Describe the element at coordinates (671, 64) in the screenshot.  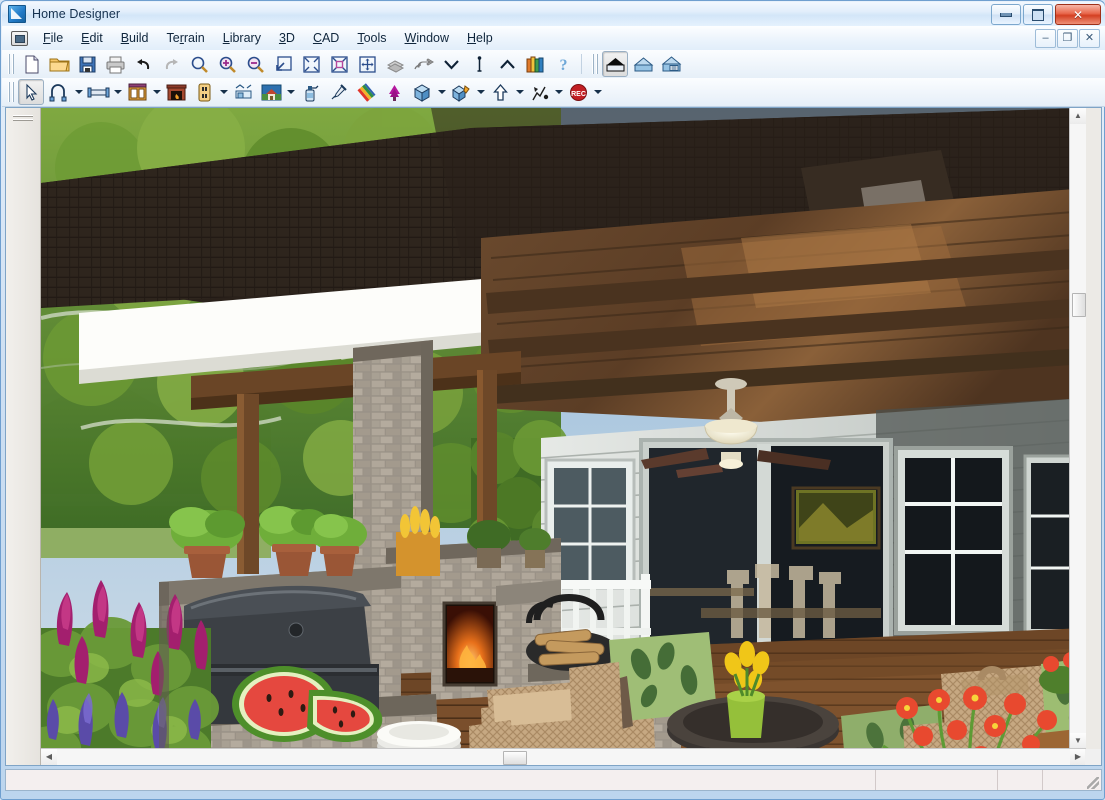
I see `view-specification-button` at that location.